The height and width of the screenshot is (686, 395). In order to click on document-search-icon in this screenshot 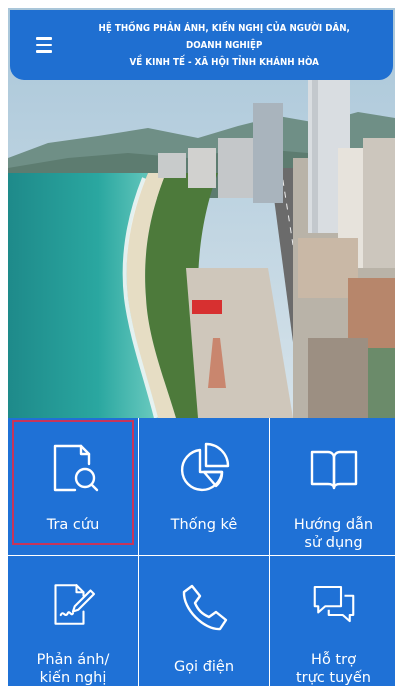, I will do `click(76, 468)`.